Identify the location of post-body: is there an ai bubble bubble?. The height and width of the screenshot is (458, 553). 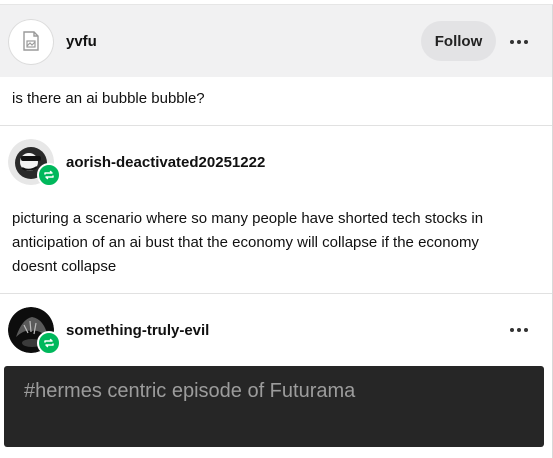
(108, 98).